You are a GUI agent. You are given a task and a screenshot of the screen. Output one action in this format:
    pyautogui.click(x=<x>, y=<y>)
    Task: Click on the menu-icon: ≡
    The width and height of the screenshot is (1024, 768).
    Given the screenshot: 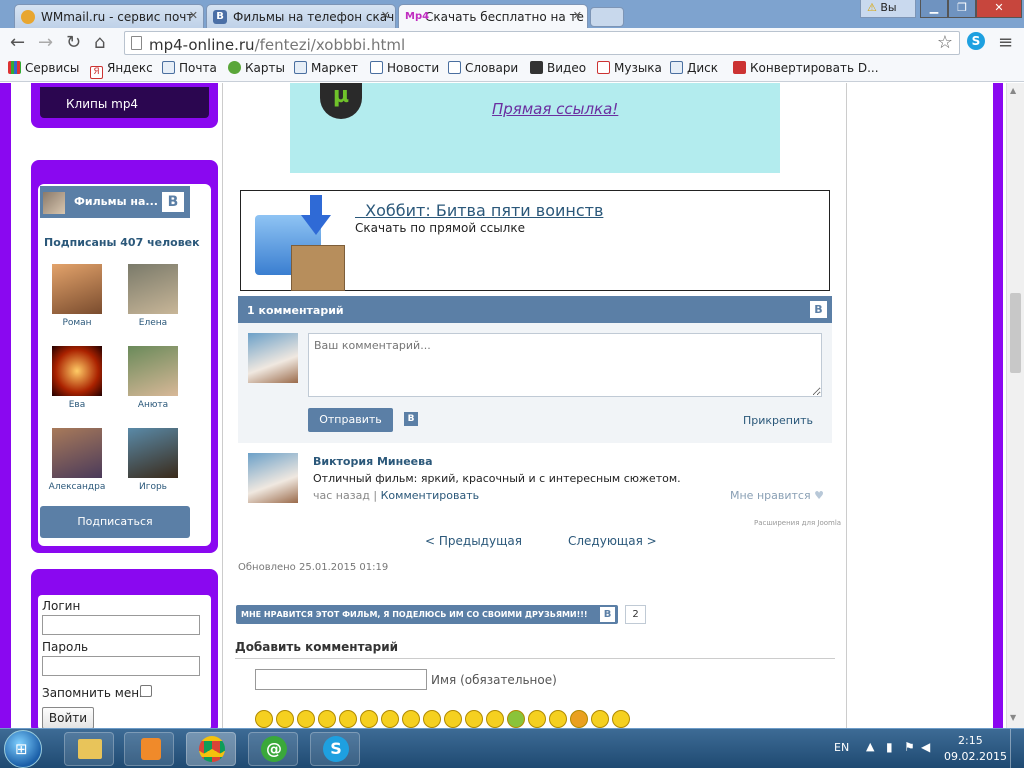 What is the action you would take?
    pyautogui.click(x=1005, y=43)
    